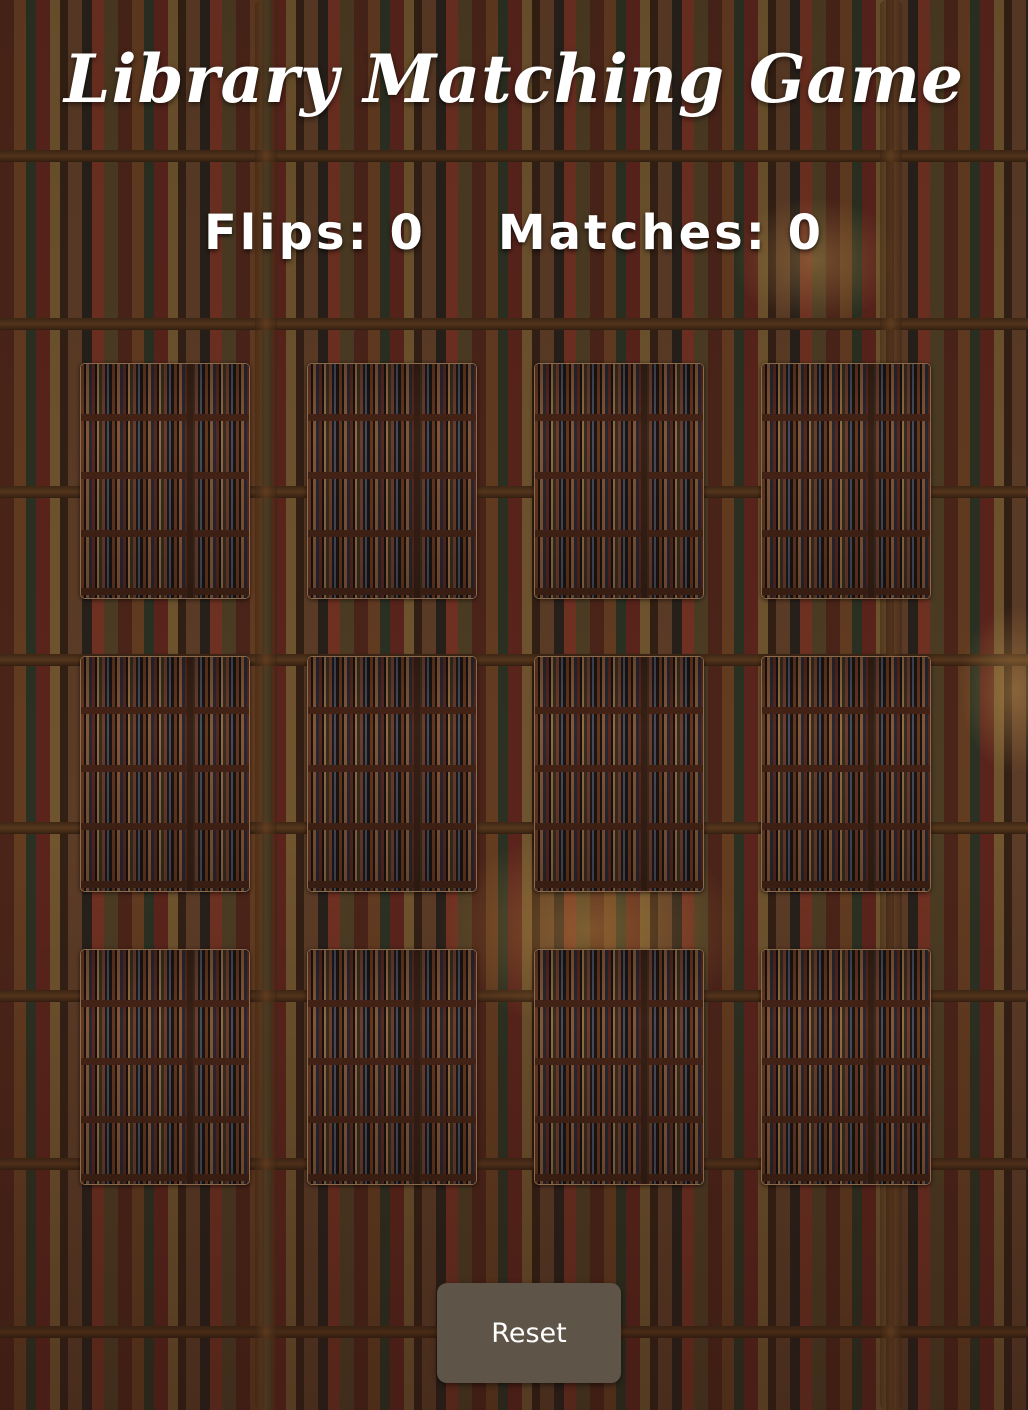  I want to click on game-title: Library Matching Game, so click(514, 79).